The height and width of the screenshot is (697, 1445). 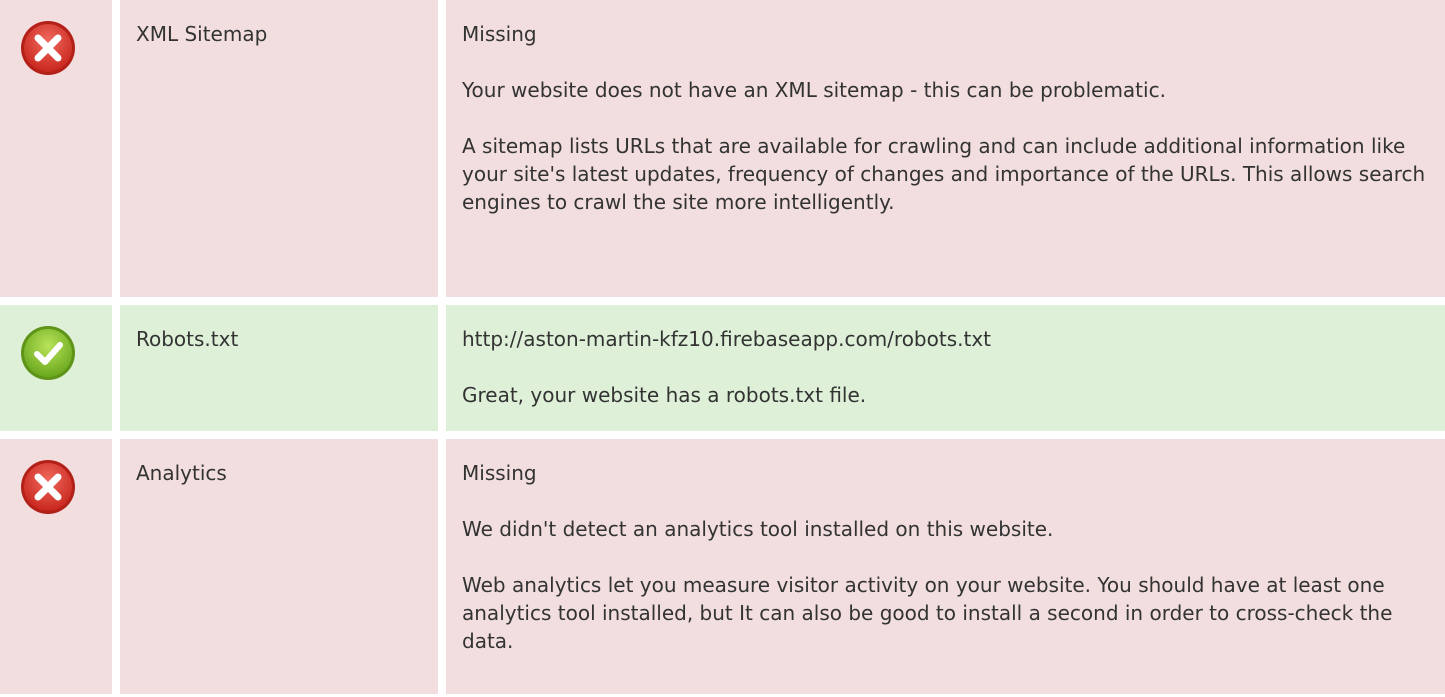 What do you see at coordinates (279, 368) in the screenshot?
I see `check-name: Robots.txt` at bounding box center [279, 368].